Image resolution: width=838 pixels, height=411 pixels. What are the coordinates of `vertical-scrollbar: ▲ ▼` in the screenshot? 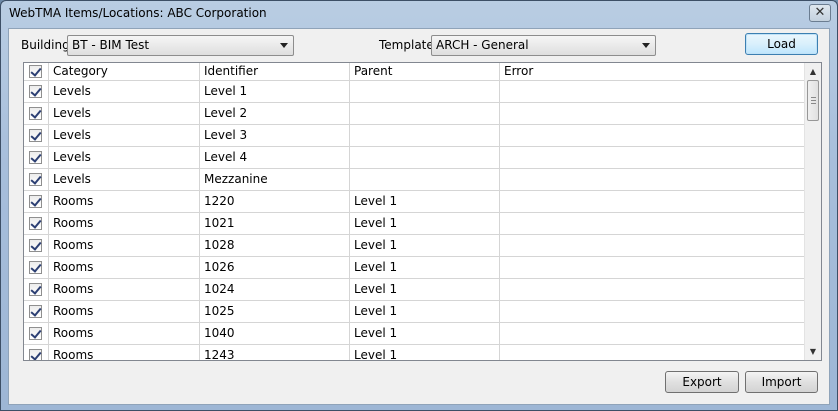 It's located at (812, 211).